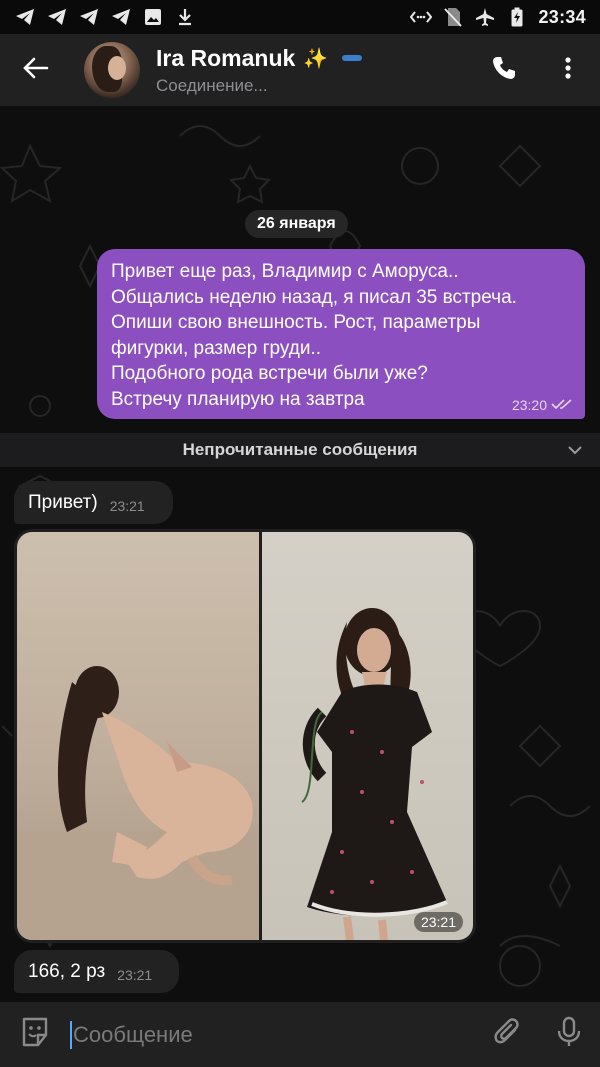 This screenshot has width=600, height=1067. What do you see at coordinates (421, 17) in the screenshot?
I see `data-saver-icon` at bounding box center [421, 17].